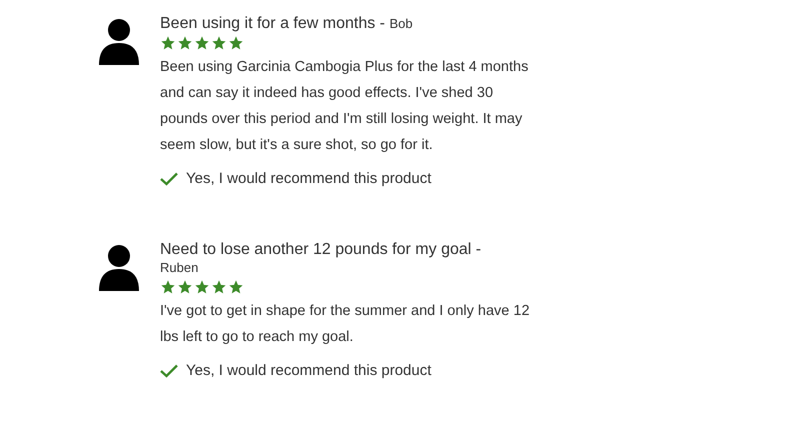 This screenshot has height=447, width=795. Describe the element at coordinates (273, 23) in the screenshot. I see `review-title: Been using it for a few months -` at that location.